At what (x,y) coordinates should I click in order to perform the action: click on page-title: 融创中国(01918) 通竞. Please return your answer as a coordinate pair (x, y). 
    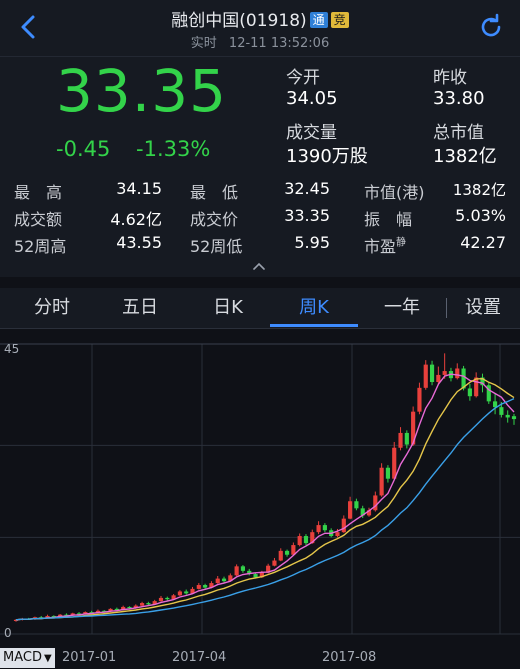
    Looking at the image, I should click on (260, 18).